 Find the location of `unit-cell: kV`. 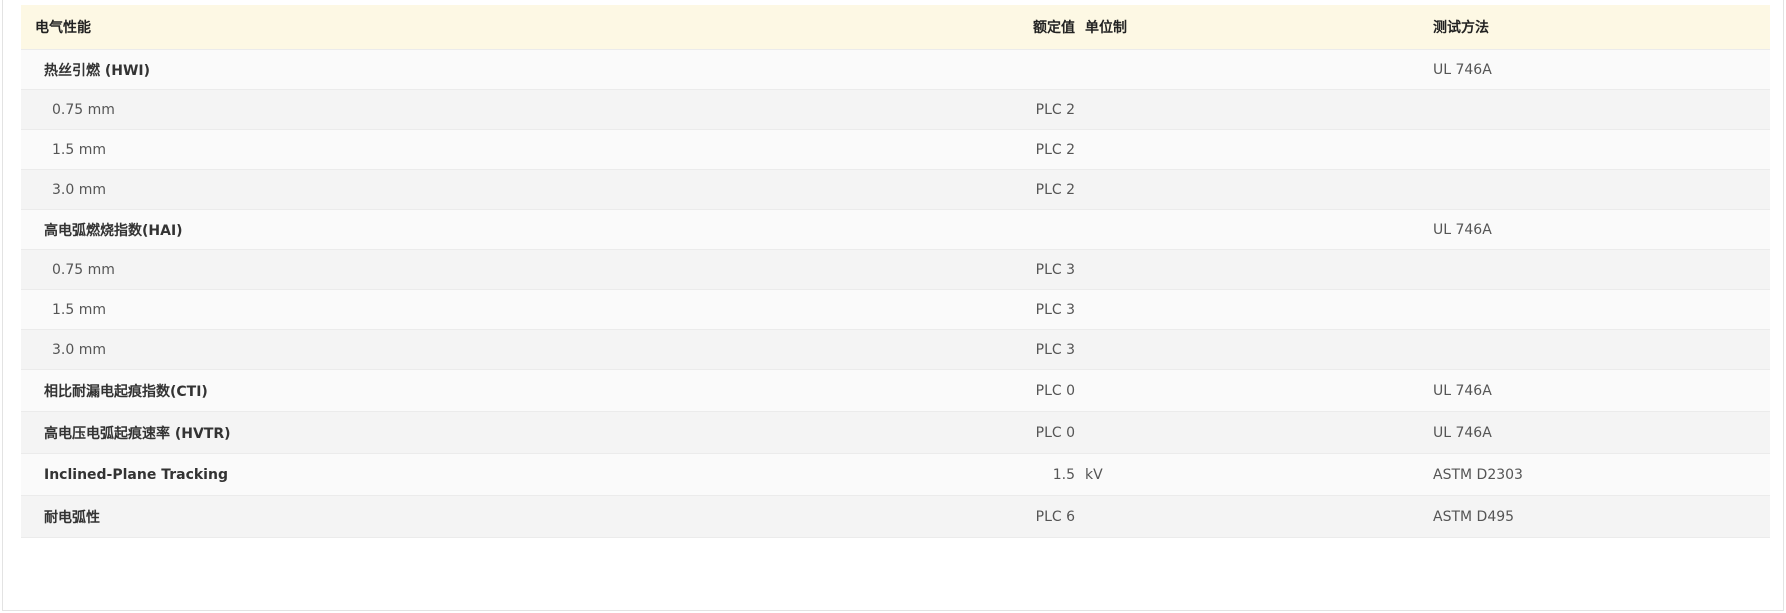

unit-cell: kV is located at coordinates (1094, 474).